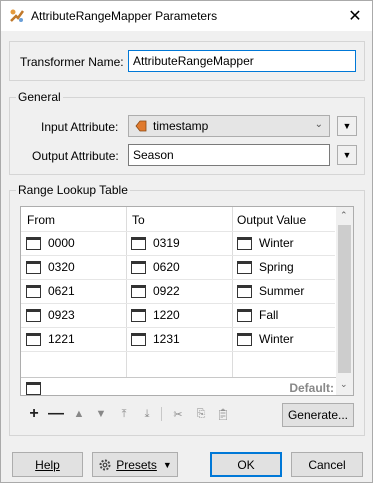  Describe the element at coordinates (257, 315) in the screenshot. I see `table-cell-output-value: Fall` at that location.